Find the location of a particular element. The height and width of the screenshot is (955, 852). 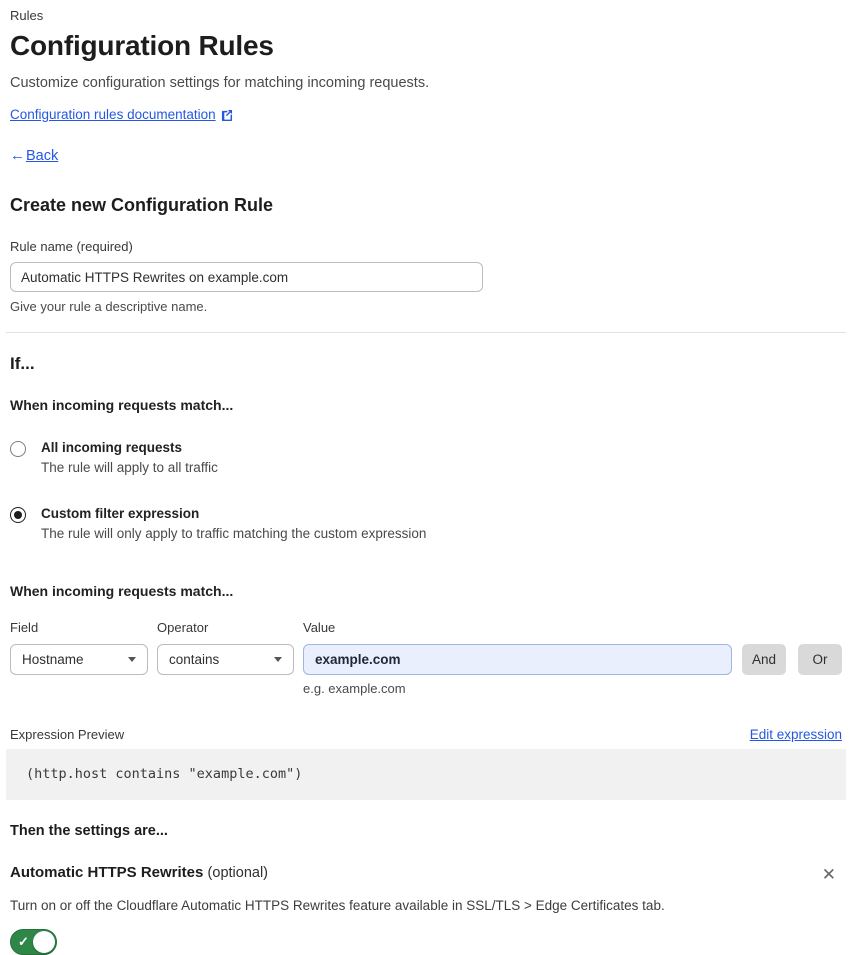

setting-title: Automatic HTTPS Rewrites (optional) is located at coordinates (139, 872).